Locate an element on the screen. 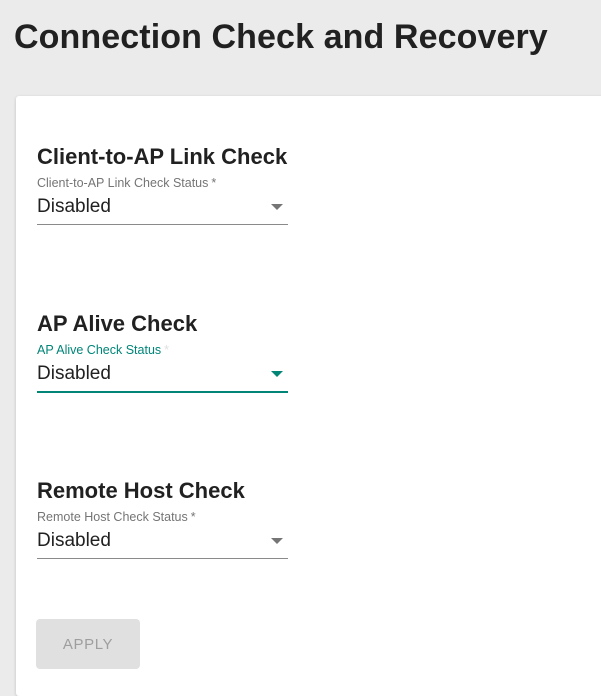 The height and width of the screenshot is (696, 601). section-title: Remote Host Check is located at coordinates (141, 490).